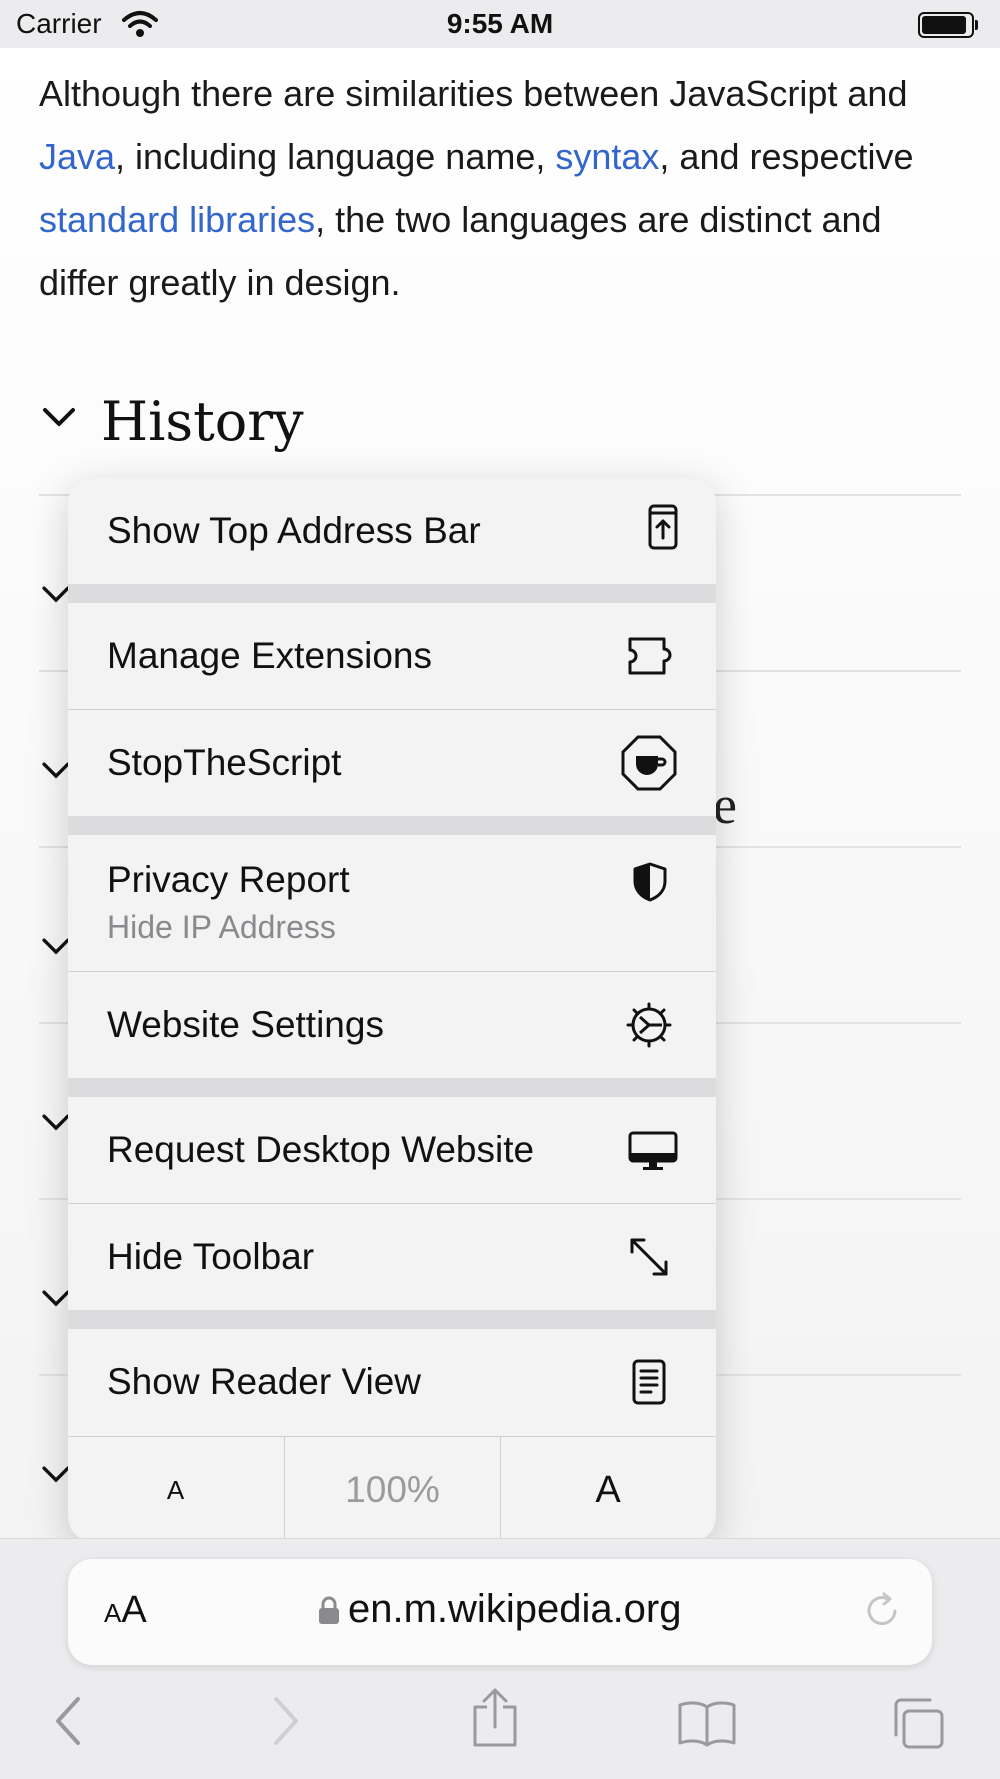 Image resolution: width=1000 pixels, height=1779 pixels. Describe the element at coordinates (335, 156) in the screenshot. I see `paragraph-text: , including language name,` at that location.